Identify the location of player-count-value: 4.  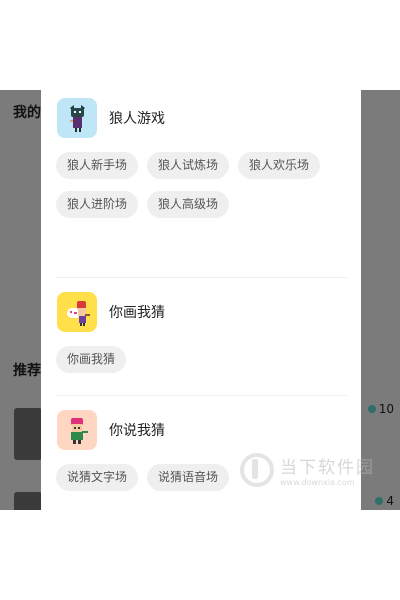
(390, 501).